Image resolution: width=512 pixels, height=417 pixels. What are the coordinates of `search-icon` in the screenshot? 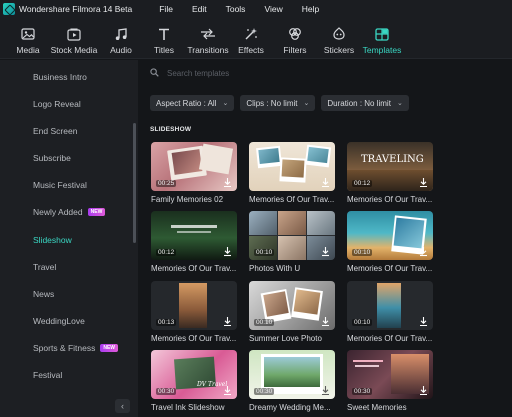 It's located at (154, 73).